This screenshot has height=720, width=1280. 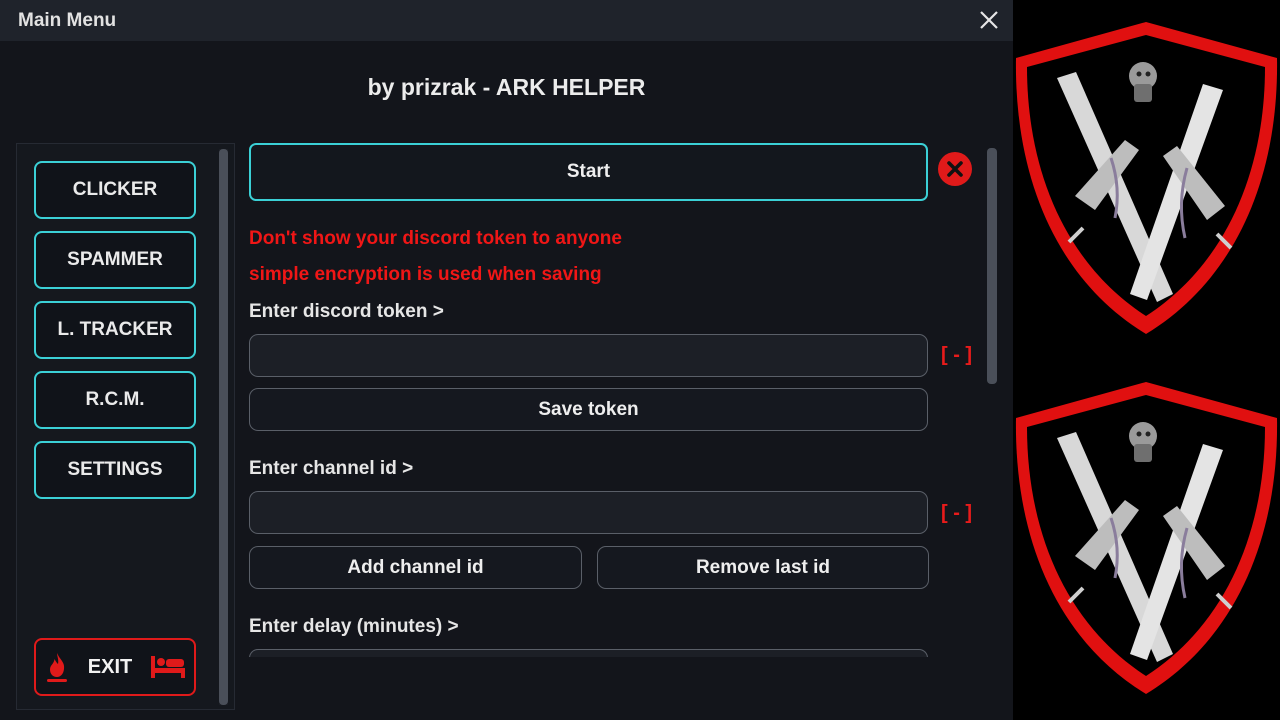 I want to click on token-label: Enter discord token >, so click(x=346, y=311).